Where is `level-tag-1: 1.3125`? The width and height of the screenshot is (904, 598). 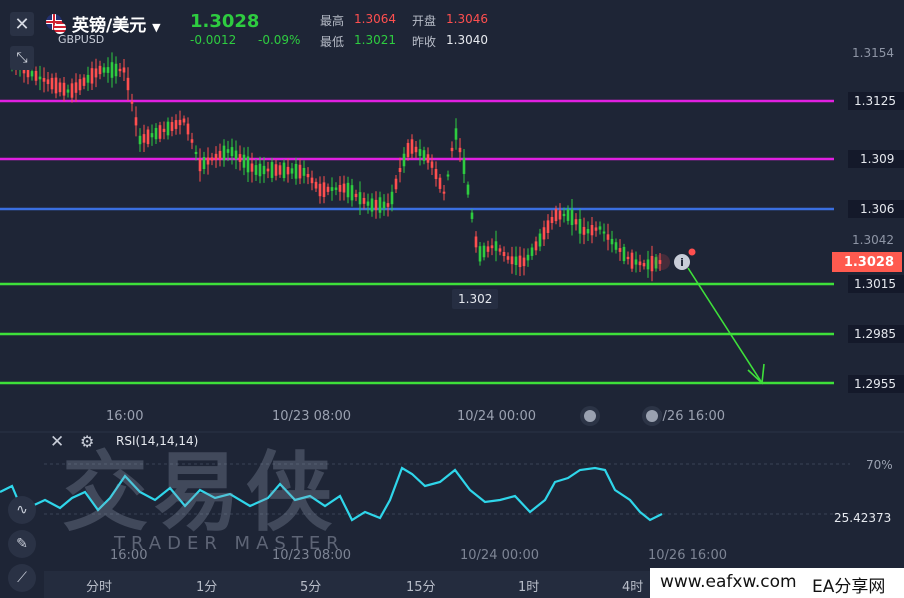 level-tag-1: 1.3125 is located at coordinates (876, 101).